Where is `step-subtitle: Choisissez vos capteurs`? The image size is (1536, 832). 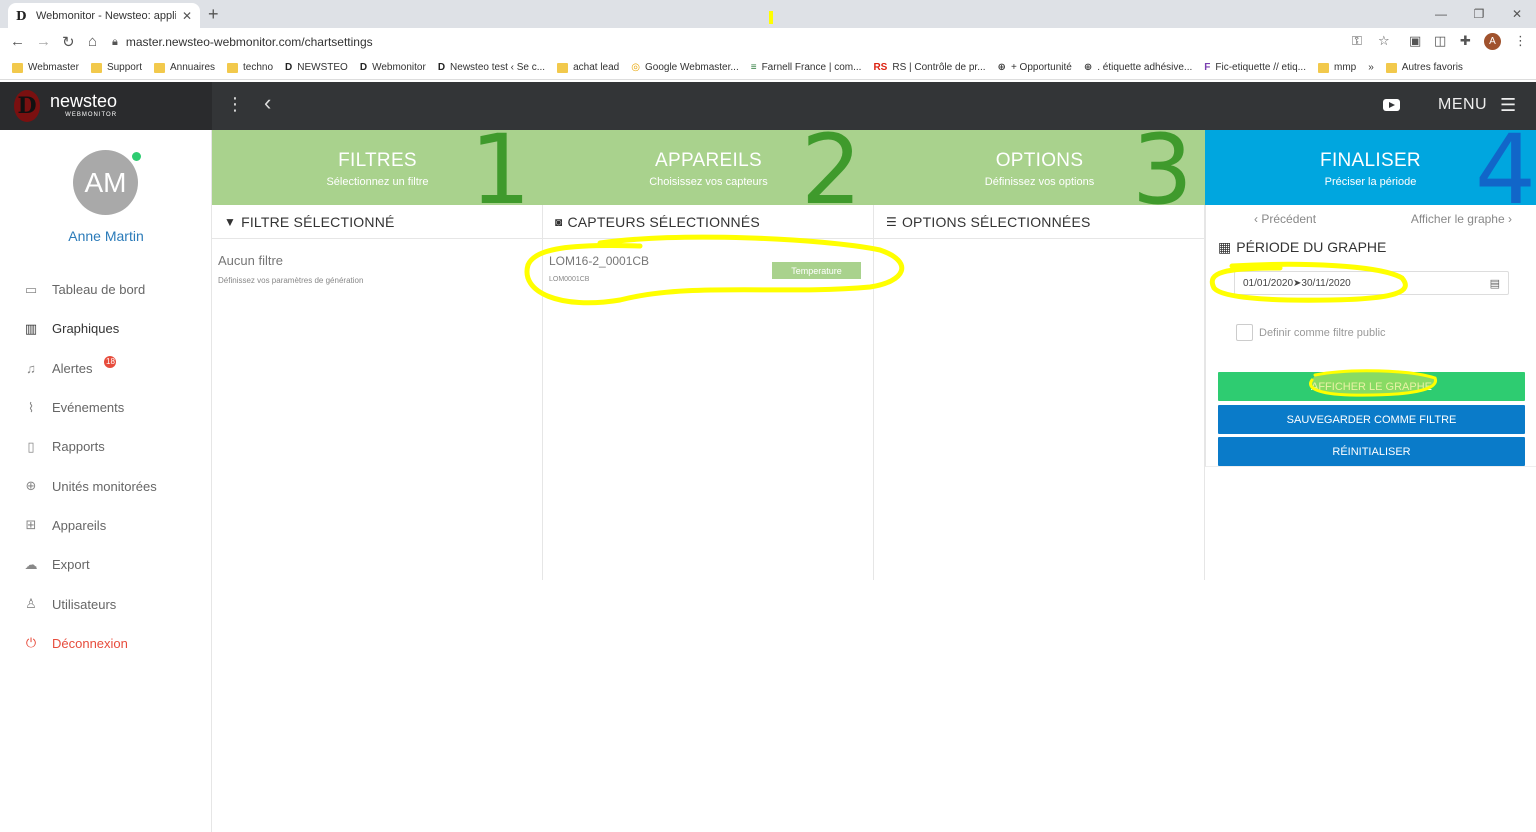 step-subtitle: Choisissez vos capteurs is located at coordinates (708, 182).